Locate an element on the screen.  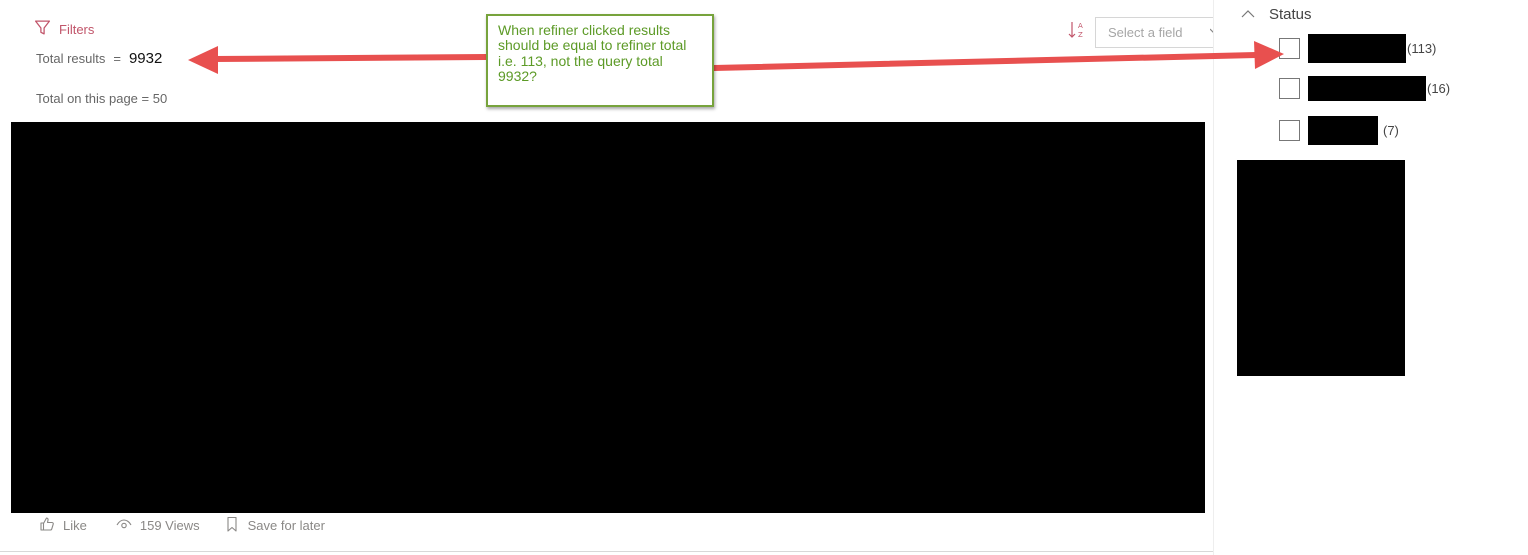
svg-text: A is located at coordinates (1080, 26).